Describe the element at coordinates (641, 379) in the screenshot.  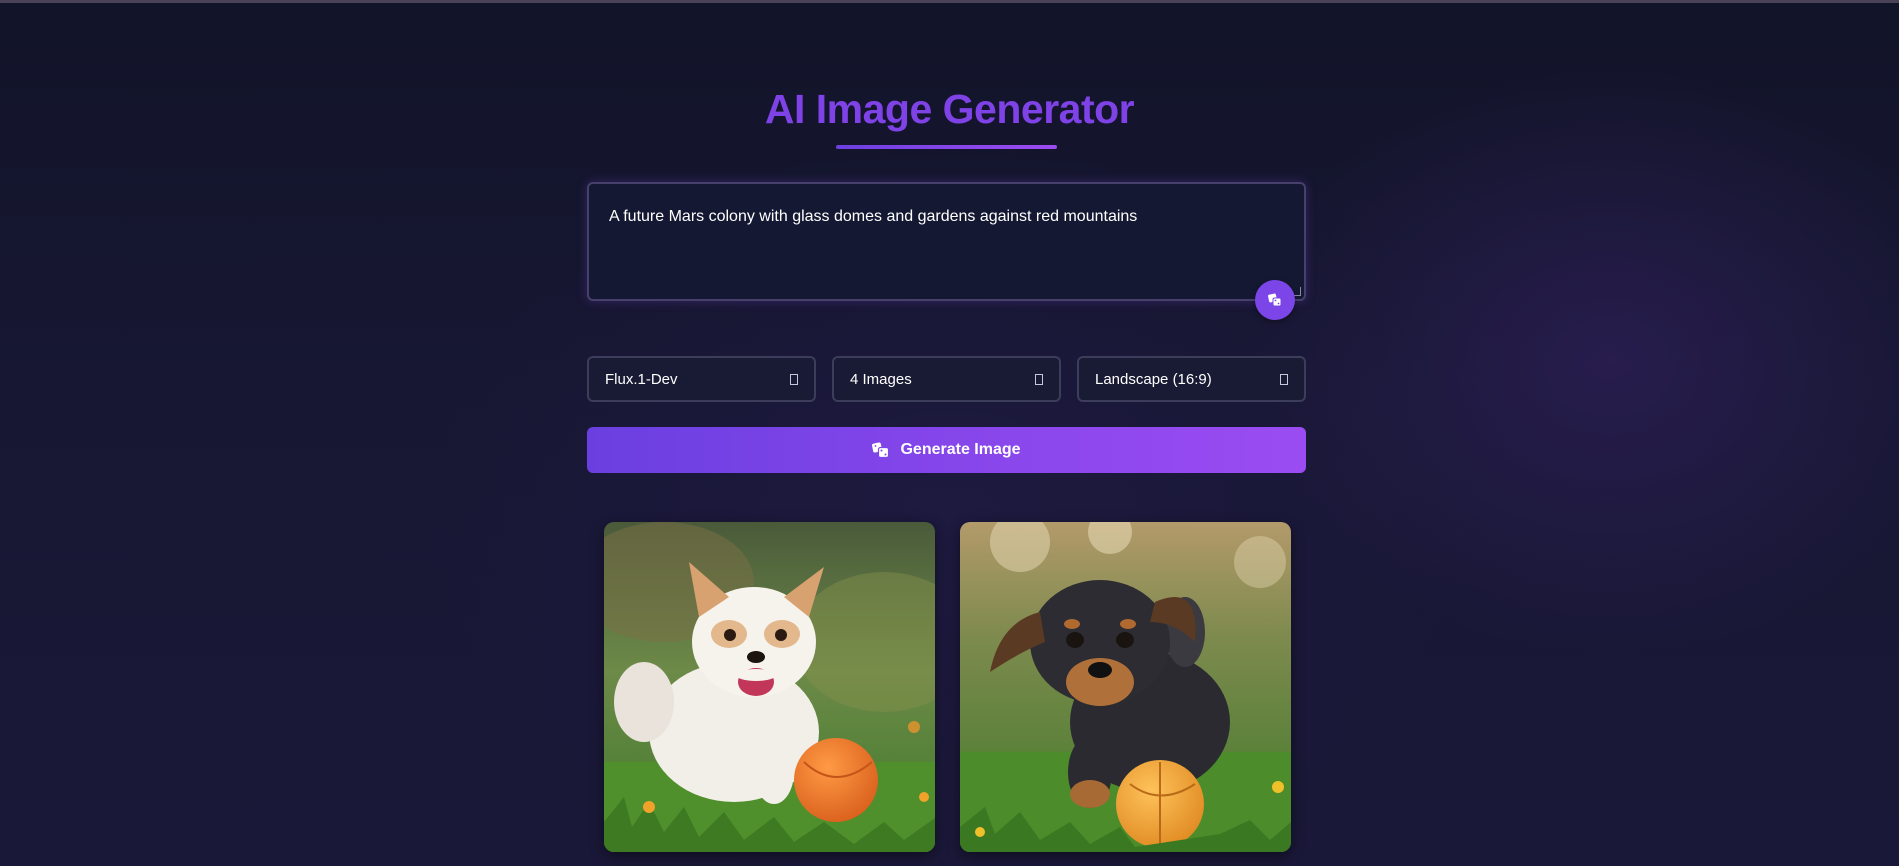
I see `model-select-value: Flux.1-Dev` at that location.